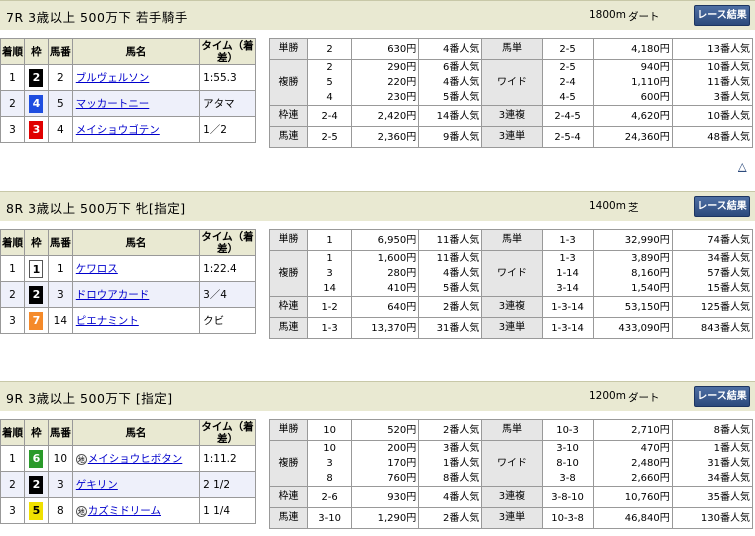 Image resolution: width=755 pixels, height=536 pixels. I want to click on finish-position: 1, so click(12, 268).